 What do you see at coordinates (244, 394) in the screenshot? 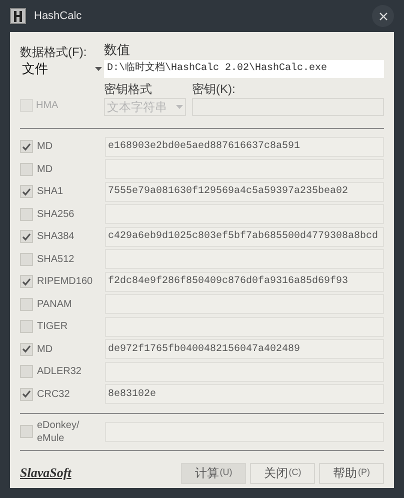
I see `hash-field: 8e83102e` at bounding box center [244, 394].